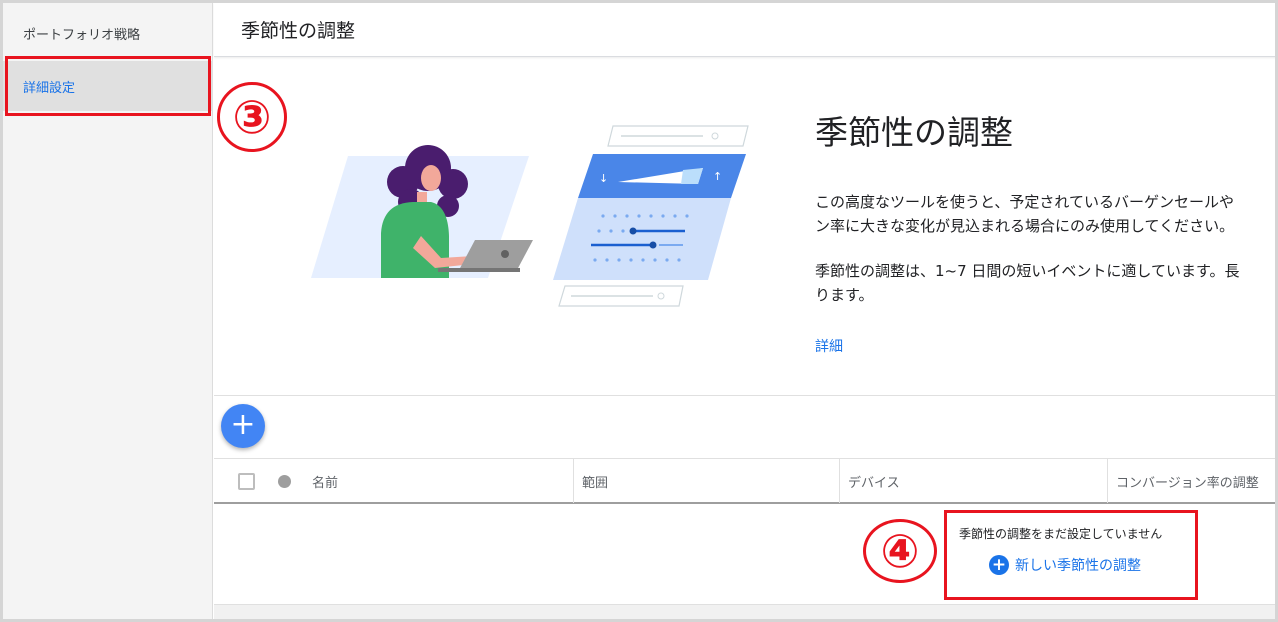 The image size is (1278, 622). What do you see at coordinates (900, 551) in the screenshot?
I see `annotation-step-4: ④` at bounding box center [900, 551].